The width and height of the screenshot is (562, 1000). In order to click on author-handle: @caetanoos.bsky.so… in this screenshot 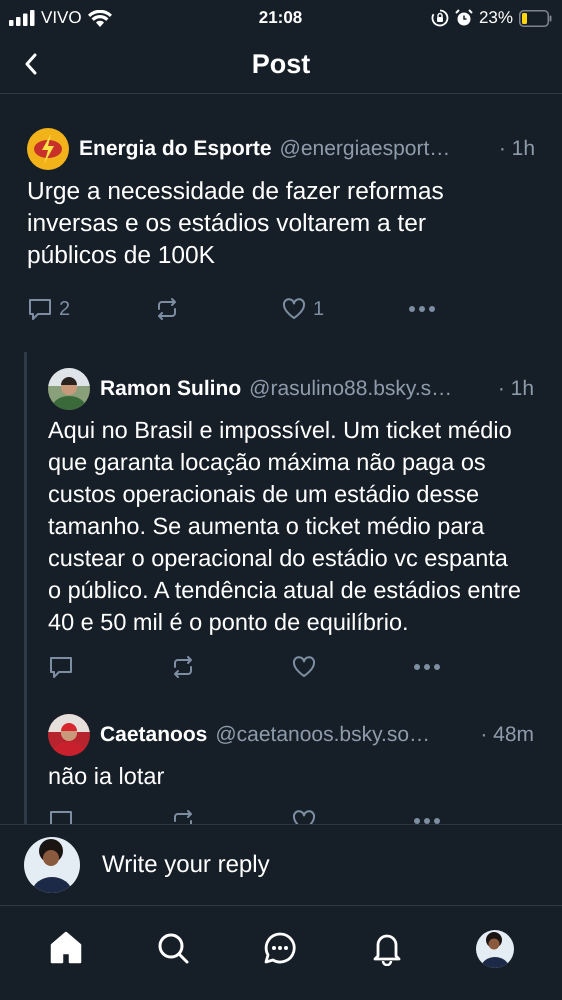, I will do `click(322, 735)`.